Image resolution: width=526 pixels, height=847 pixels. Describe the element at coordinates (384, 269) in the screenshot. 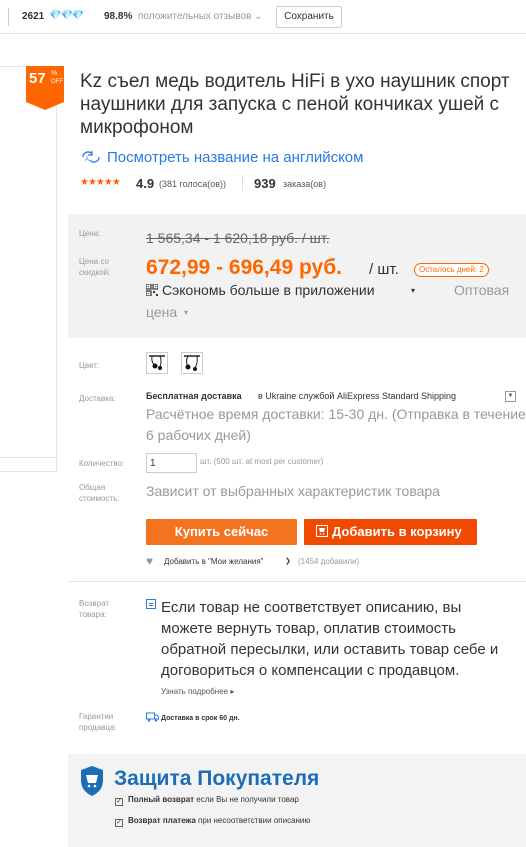

I see `per-unit: / шт.` at that location.